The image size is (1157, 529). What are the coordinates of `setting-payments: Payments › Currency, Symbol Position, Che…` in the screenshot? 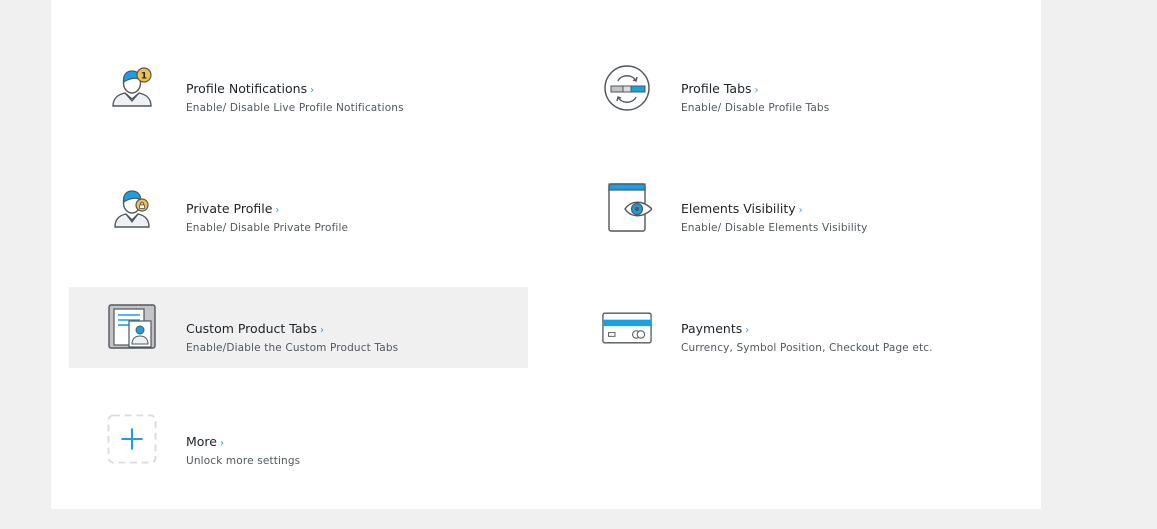 It's located at (793, 327).